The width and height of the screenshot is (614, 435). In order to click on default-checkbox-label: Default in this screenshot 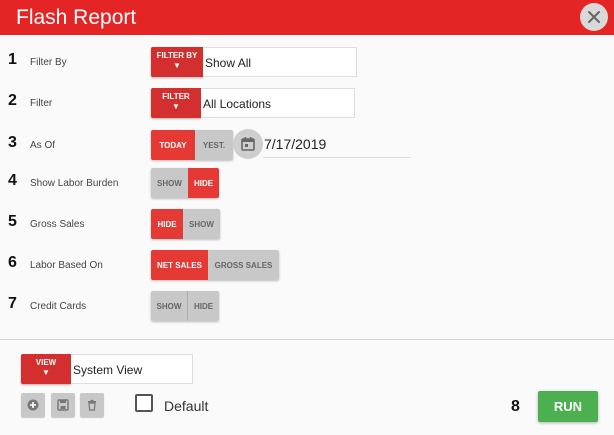, I will do `click(186, 406)`.